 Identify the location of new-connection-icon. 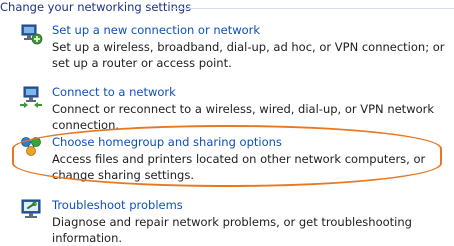
(31, 34).